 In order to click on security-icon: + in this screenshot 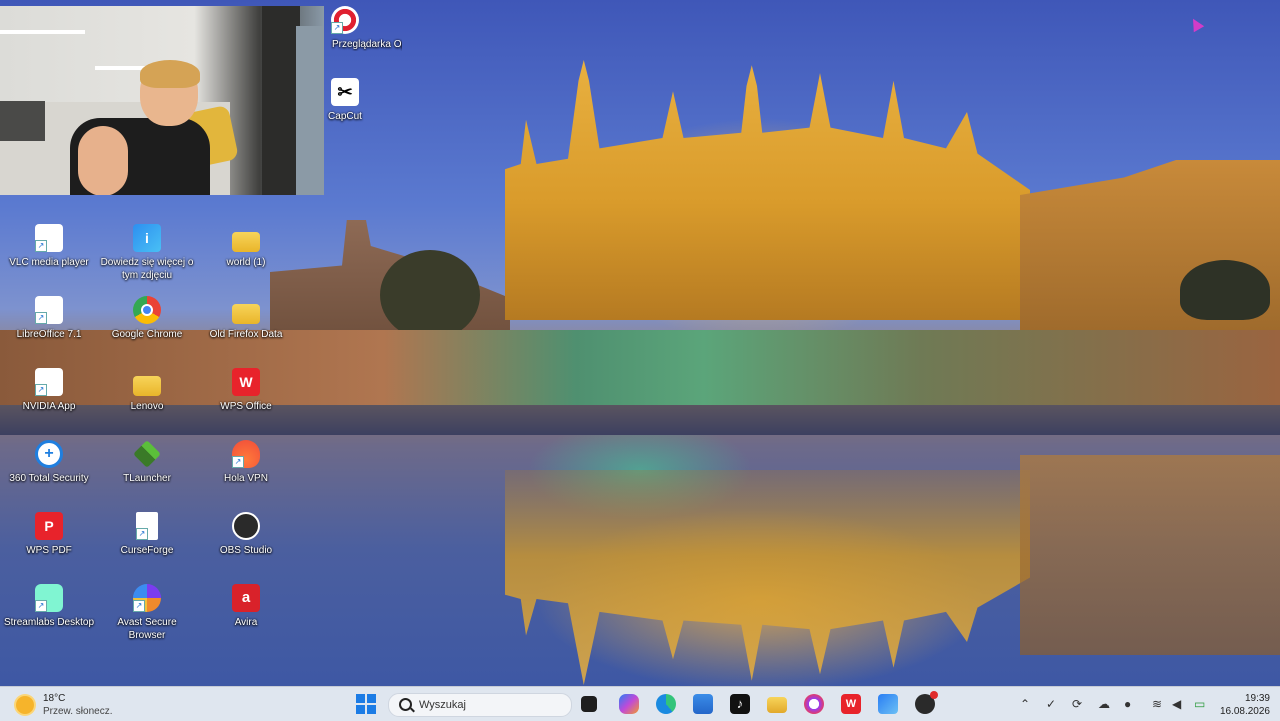, I will do `click(49, 454)`.